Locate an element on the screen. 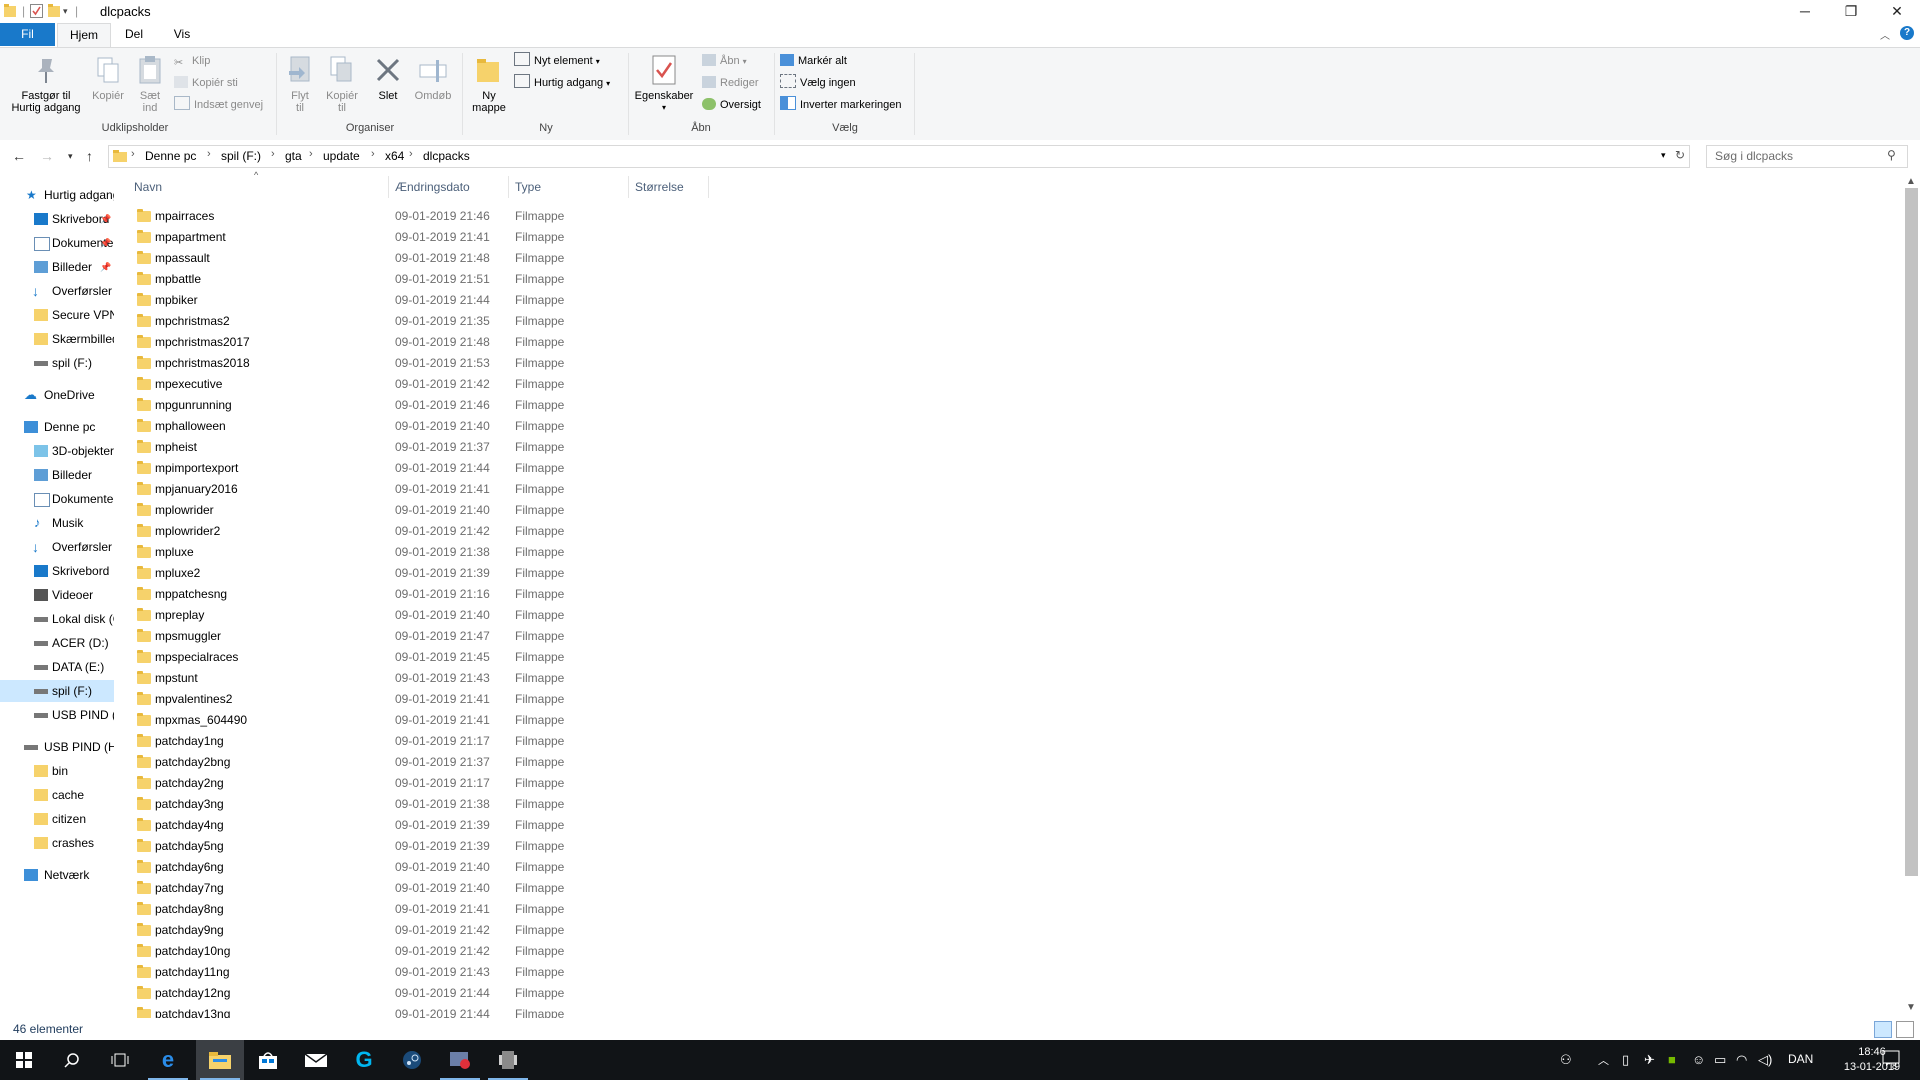  volume-icon: ◁) is located at coordinates (1765, 1060).